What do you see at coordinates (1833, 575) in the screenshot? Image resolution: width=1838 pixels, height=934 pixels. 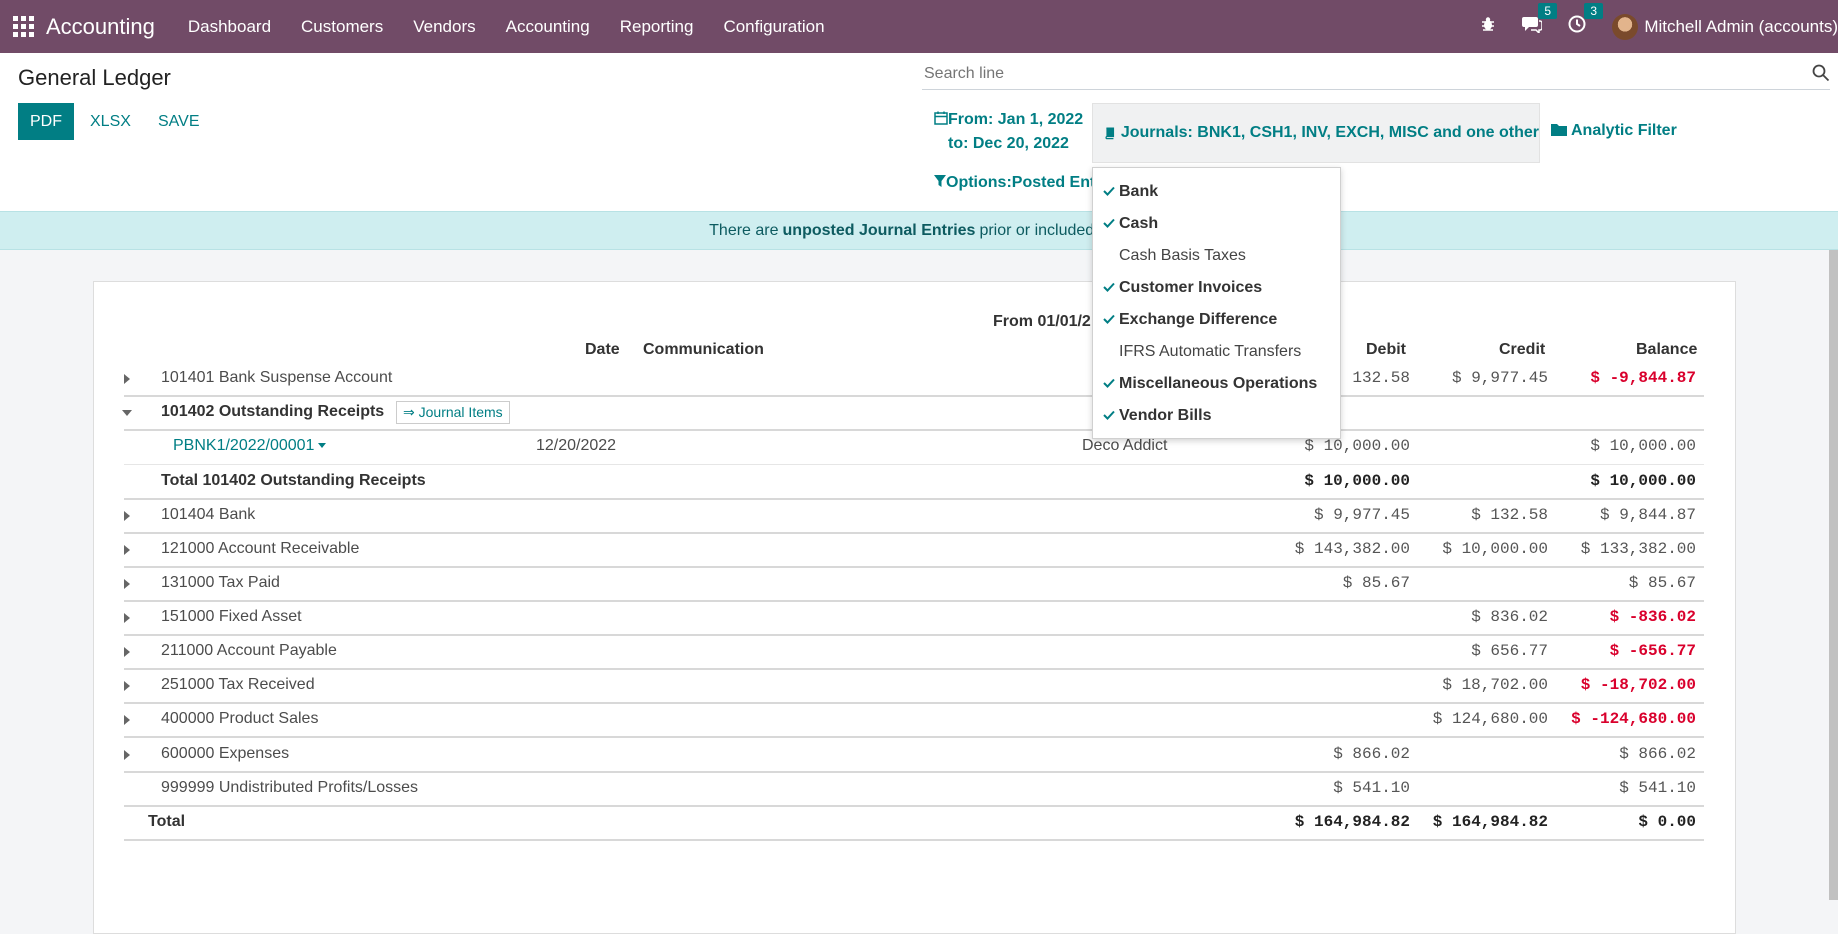 I see `scrollbar` at bounding box center [1833, 575].